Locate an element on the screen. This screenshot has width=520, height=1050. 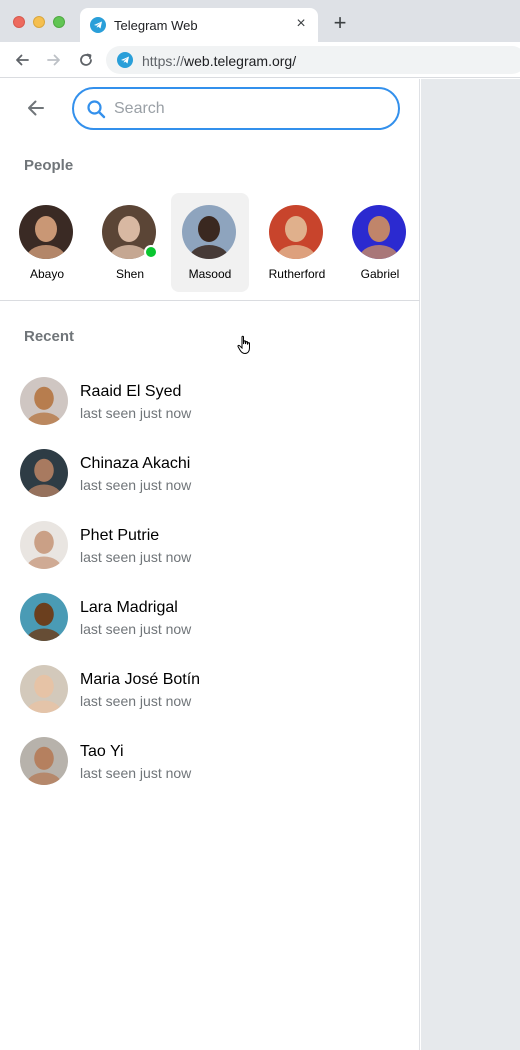
window-close-button is located at coordinates (19, 22).